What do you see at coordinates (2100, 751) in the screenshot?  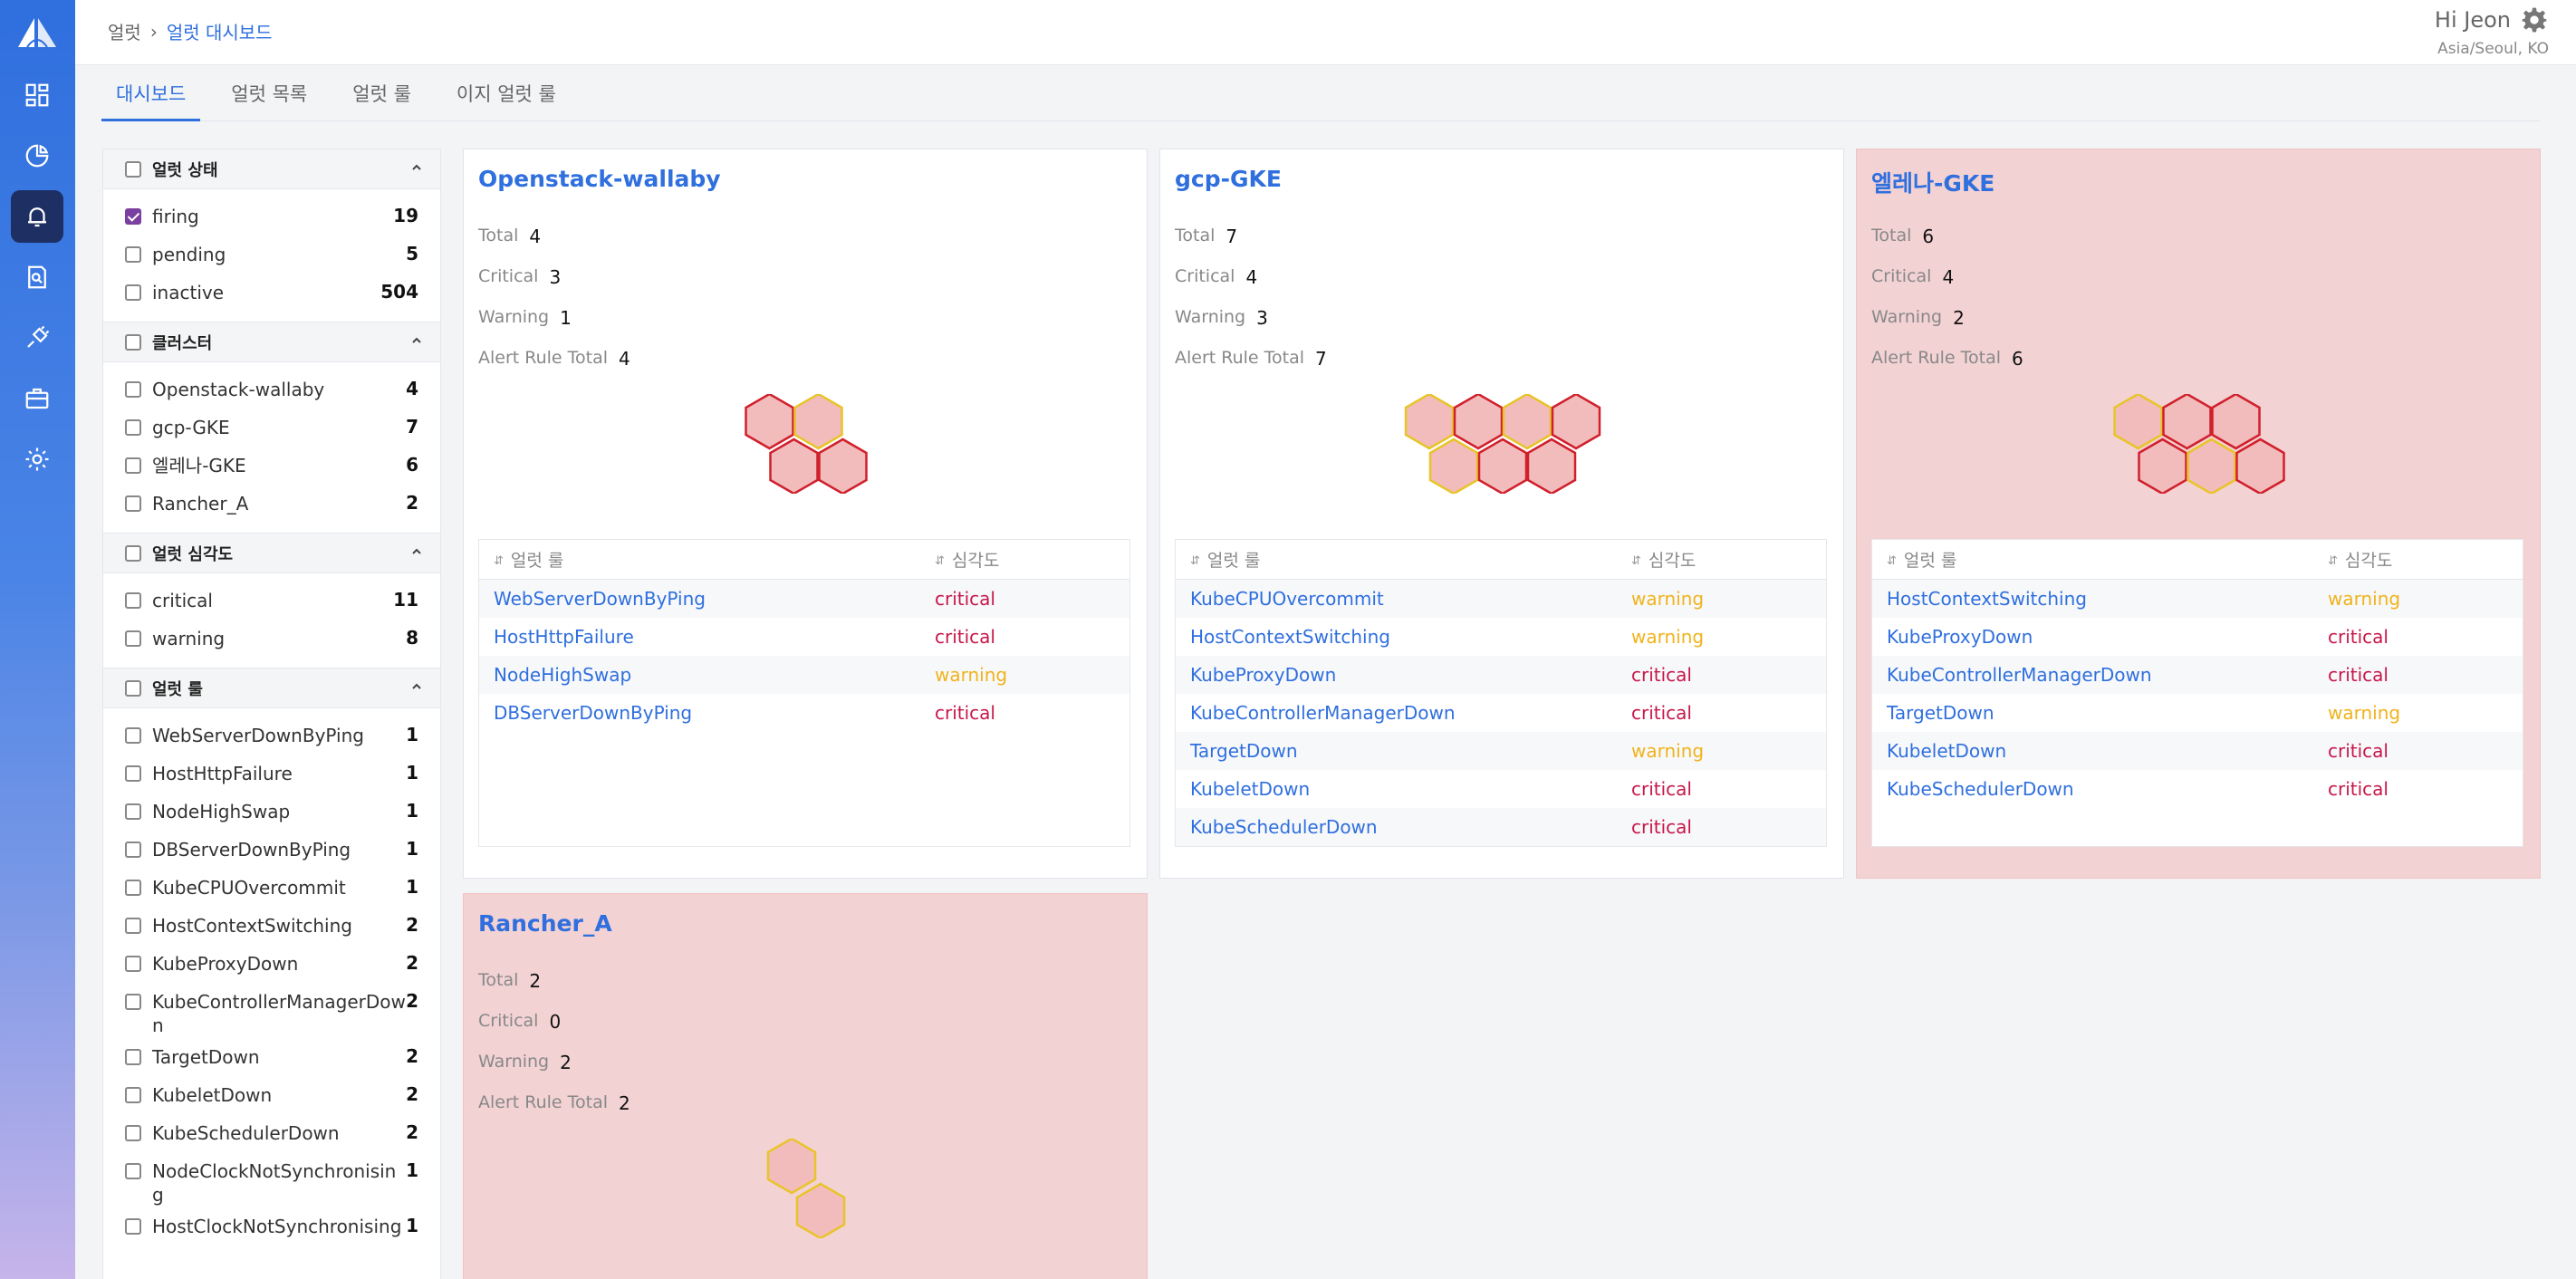 I see `alert-rule-link: KubeletDown` at bounding box center [2100, 751].